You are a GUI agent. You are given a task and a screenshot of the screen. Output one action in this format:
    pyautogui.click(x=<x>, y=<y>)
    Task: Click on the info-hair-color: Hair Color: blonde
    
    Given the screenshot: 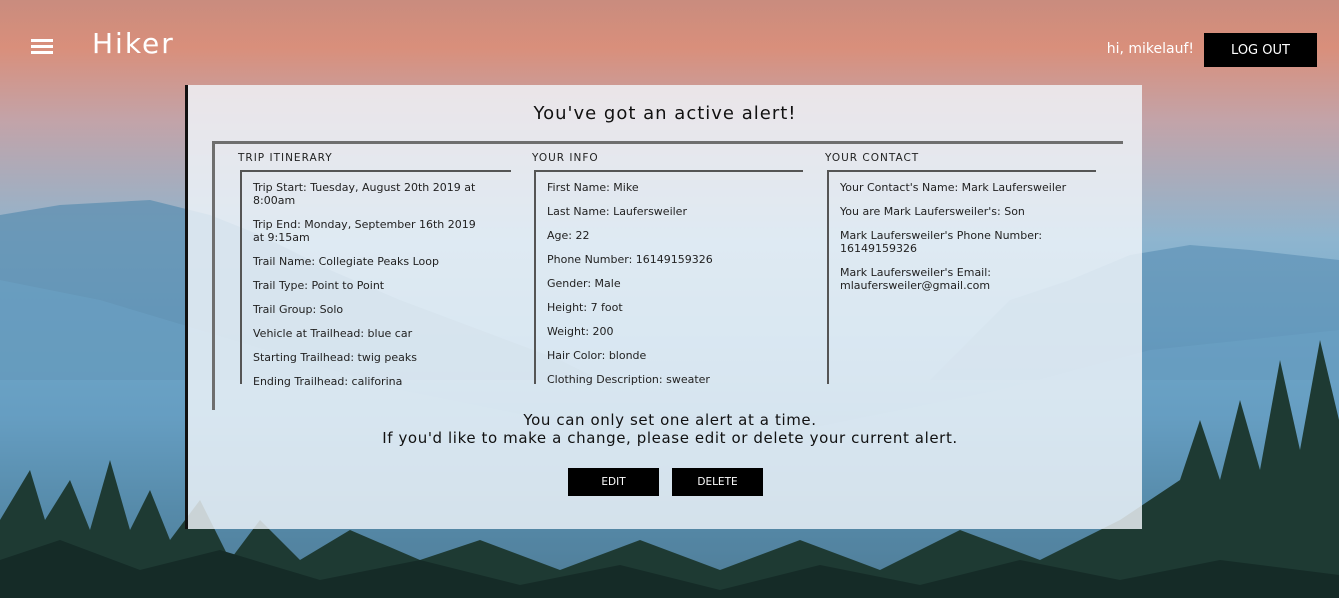 What is the action you would take?
    pyautogui.click(x=597, y=355)
    